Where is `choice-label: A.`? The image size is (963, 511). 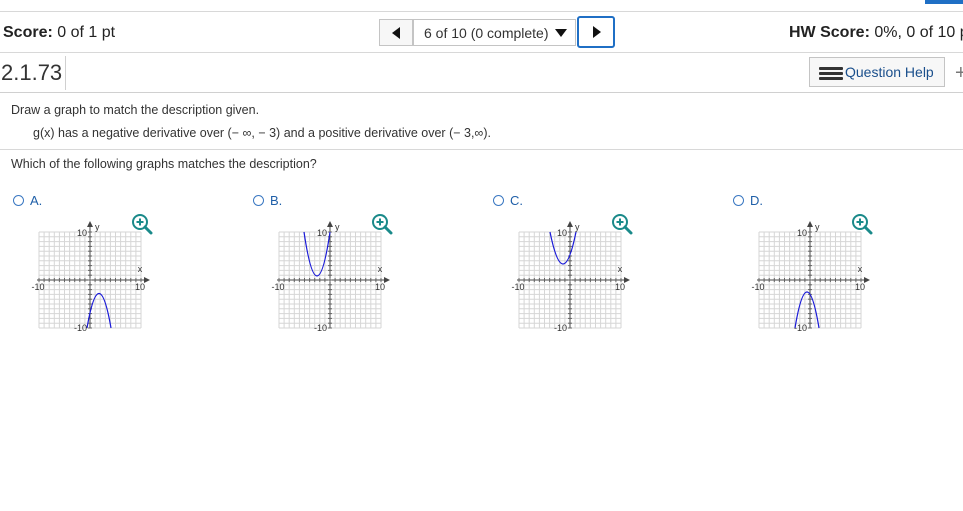
choice-label: A. is located at coordinates (36, 200).